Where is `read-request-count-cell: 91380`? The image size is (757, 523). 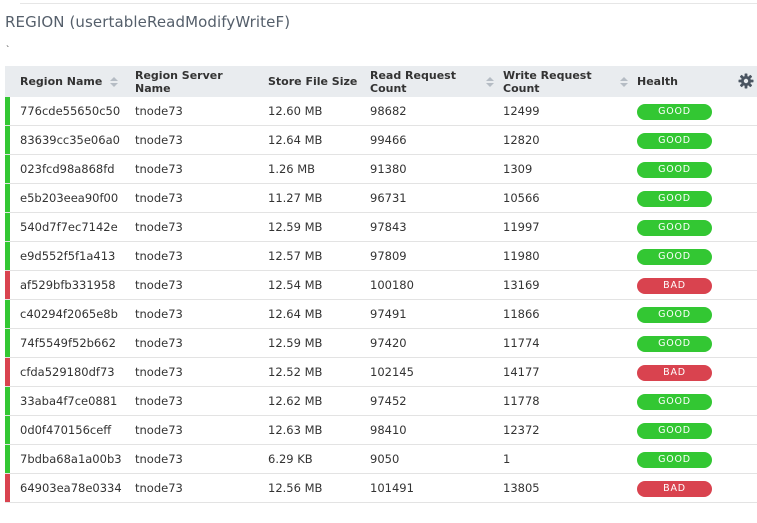
read-request-count-cell: 91380 is located at coordinates (388, 169).